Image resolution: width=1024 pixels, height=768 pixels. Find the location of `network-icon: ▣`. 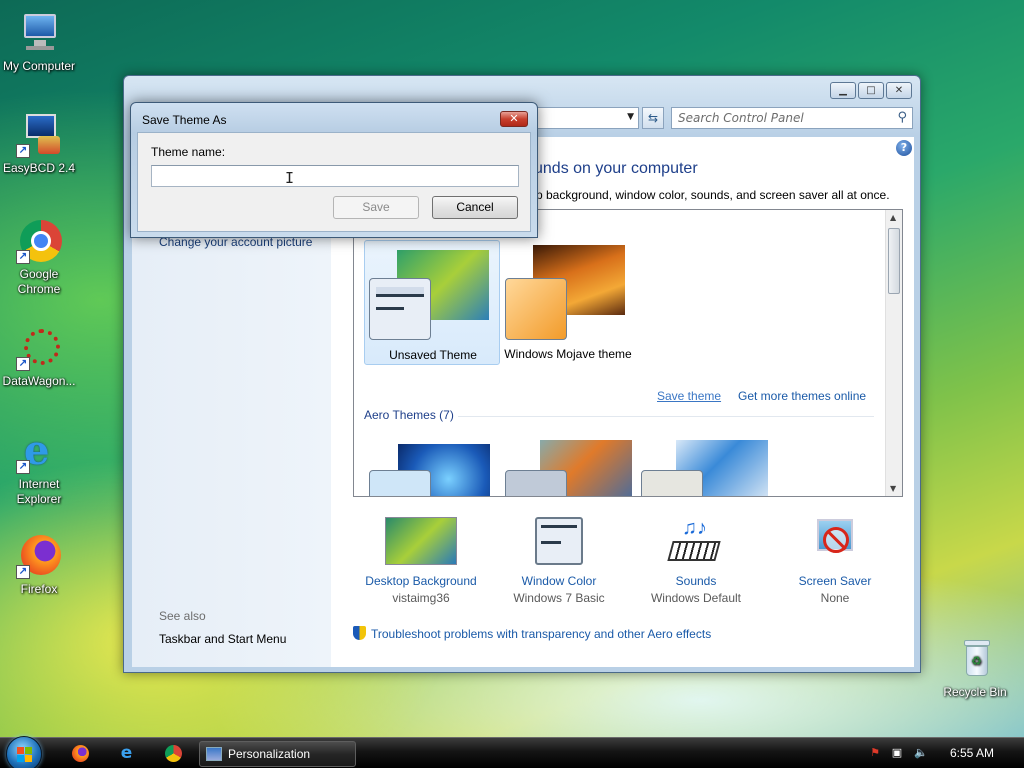

network-icon: ▣ is located at coordinates (897, 753).